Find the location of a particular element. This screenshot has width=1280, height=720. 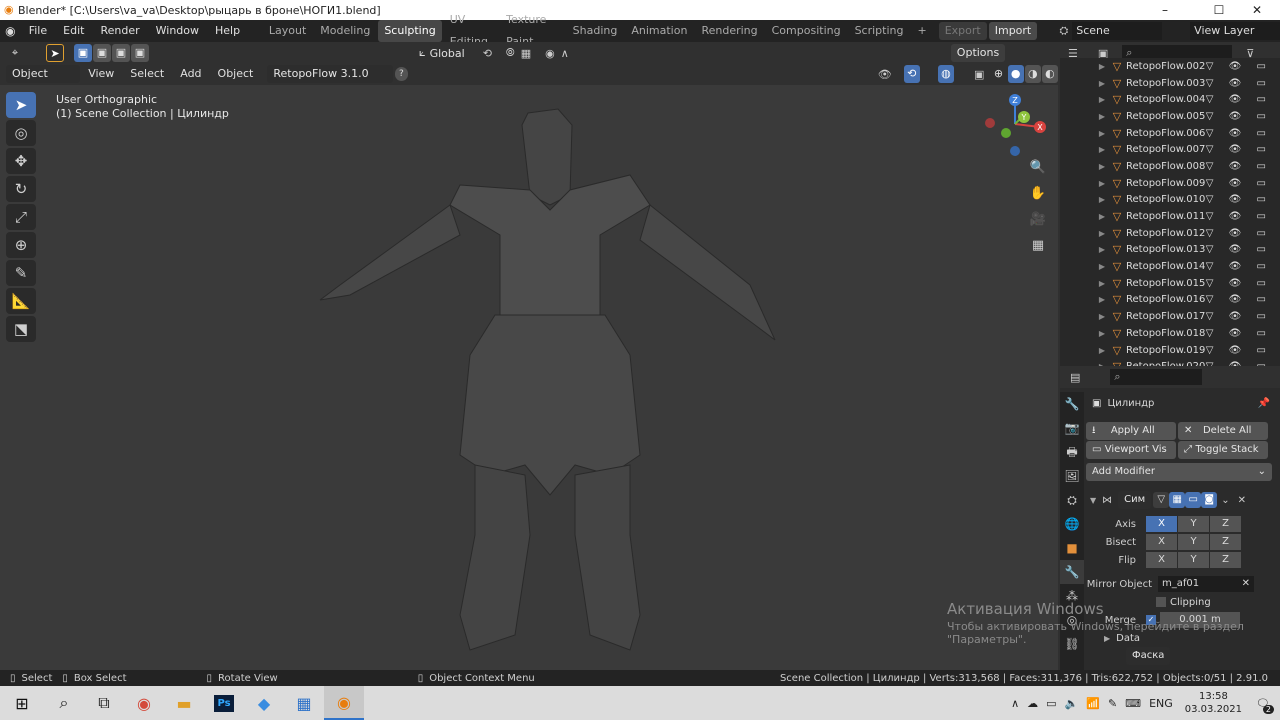

add-cube-tool-icon: ⬔ is located at coordinates (21, 329).